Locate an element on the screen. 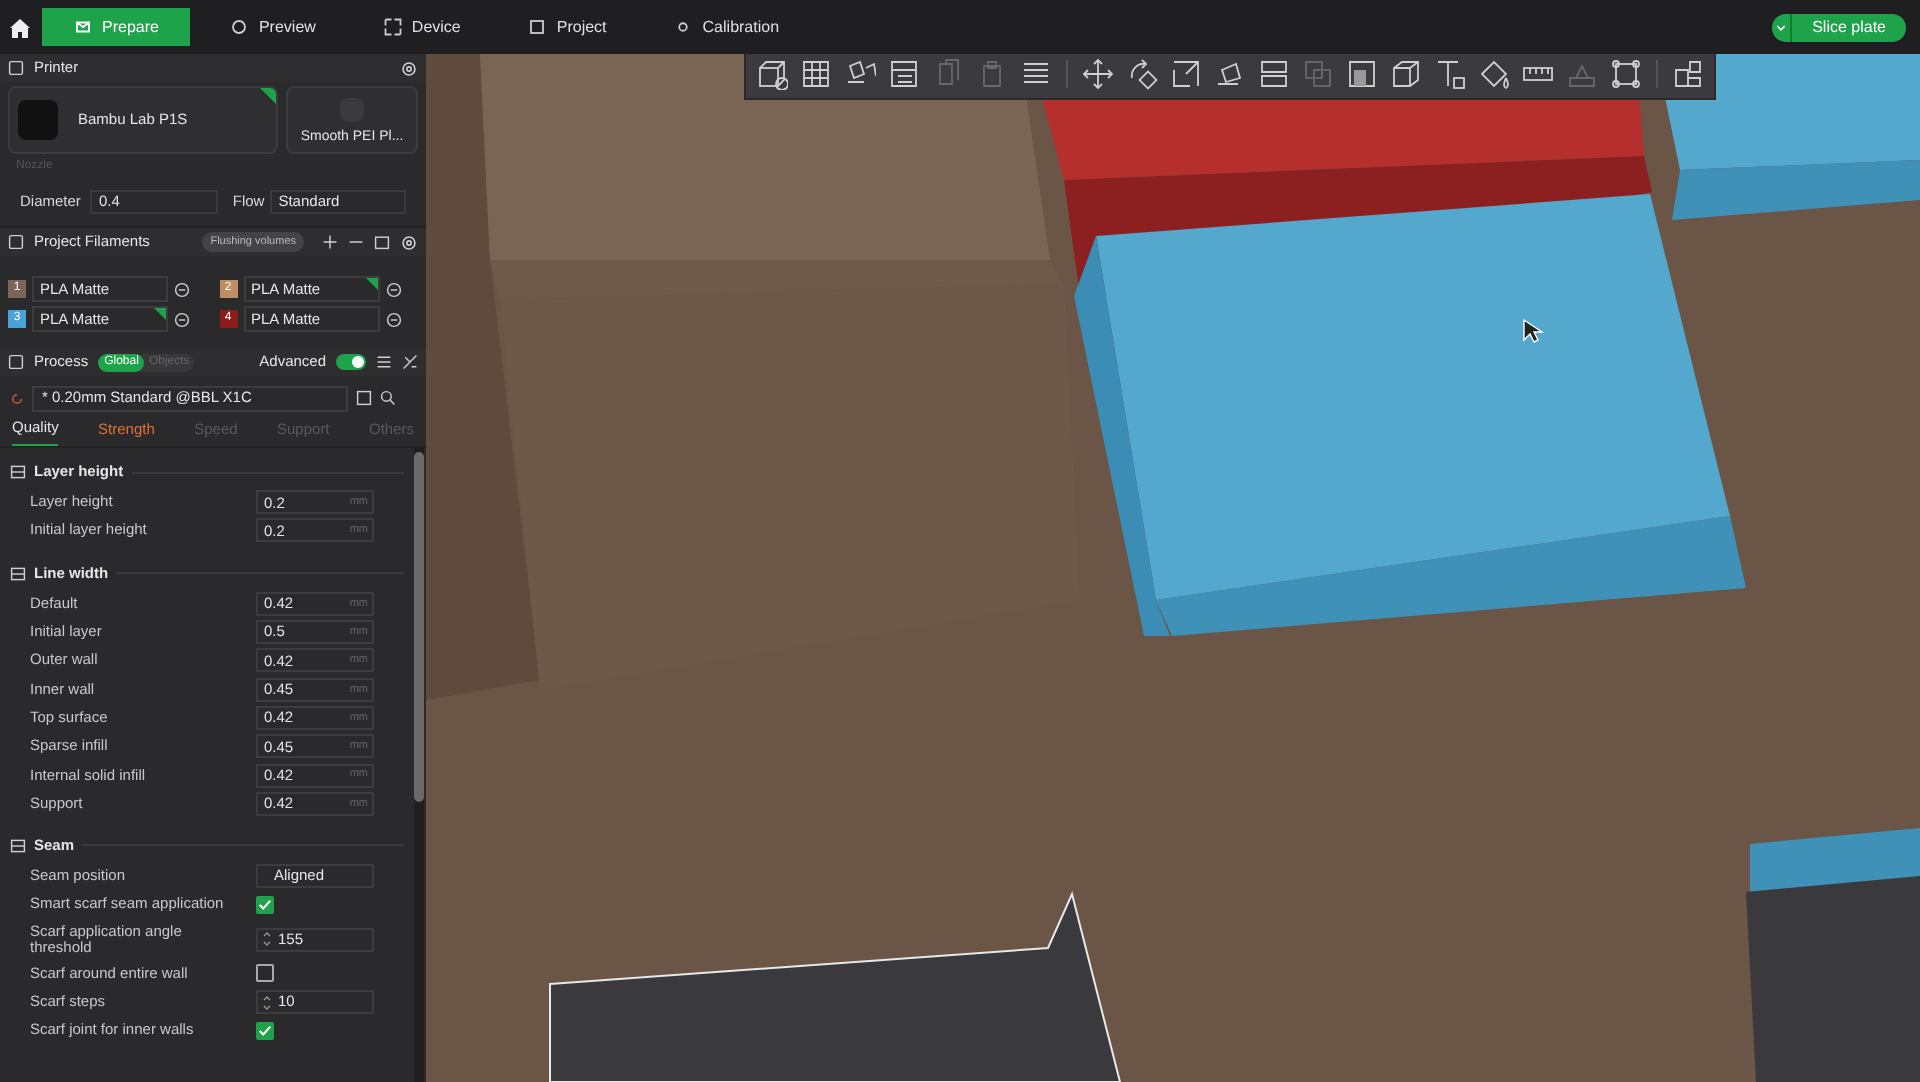 The height and width of the screenshot is (1082, 1920). crop-icon is located at coordinates (1626, 74).